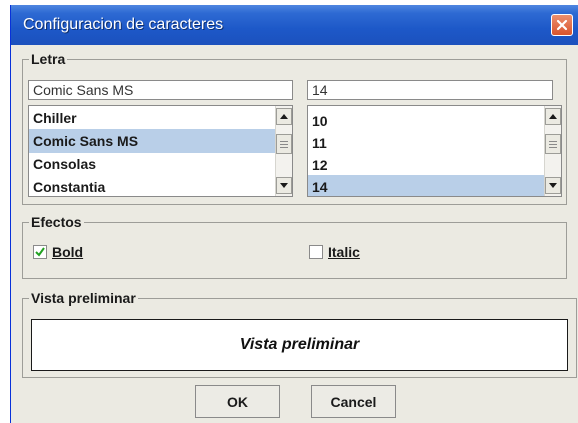  What do you see at coordinates (316, 252) in the screenshot?
I see `italic-checkbox` at bounding box center [316, 252].